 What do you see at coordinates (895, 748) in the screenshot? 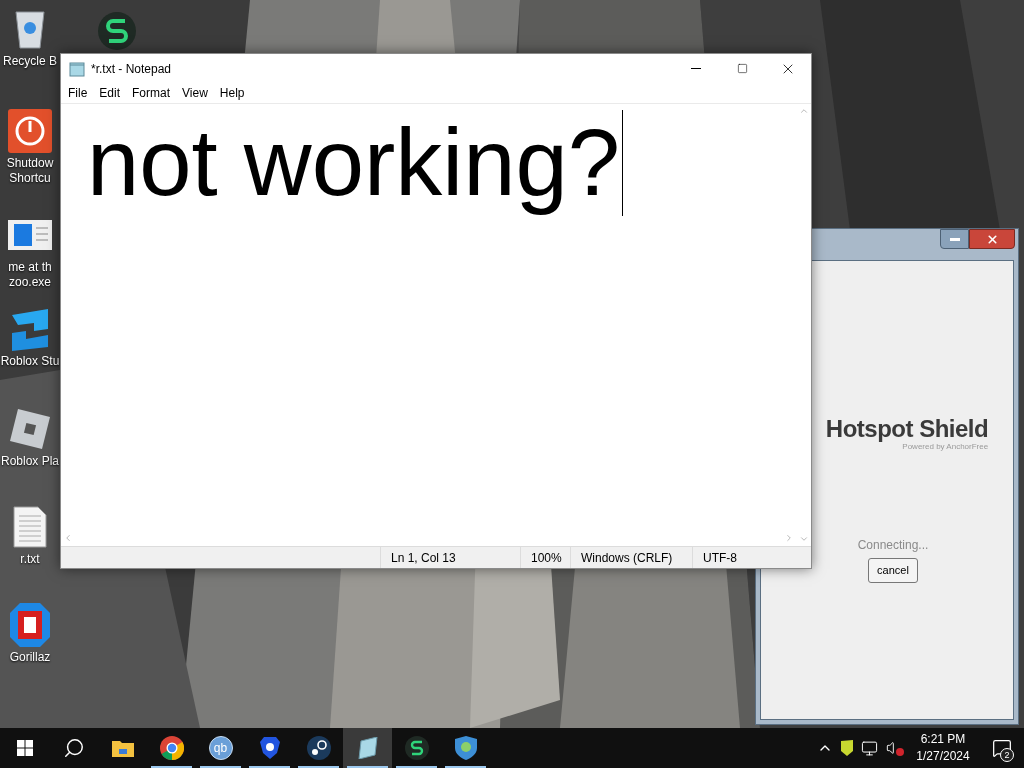
I see `volume-icon` at bounding box center [895, 748].